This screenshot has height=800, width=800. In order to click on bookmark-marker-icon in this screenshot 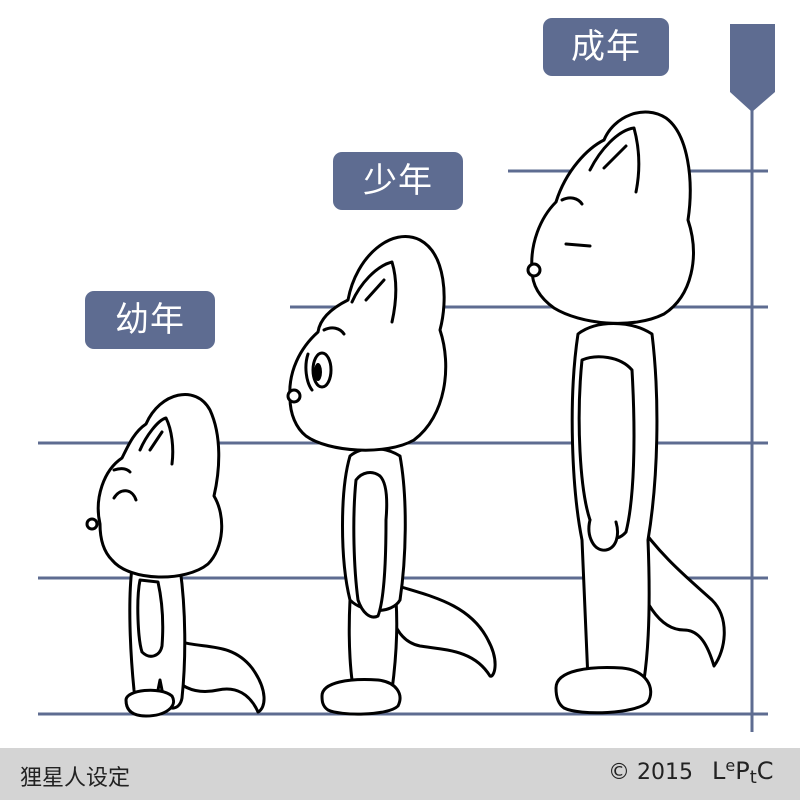, I will do `click(752, 68)`.